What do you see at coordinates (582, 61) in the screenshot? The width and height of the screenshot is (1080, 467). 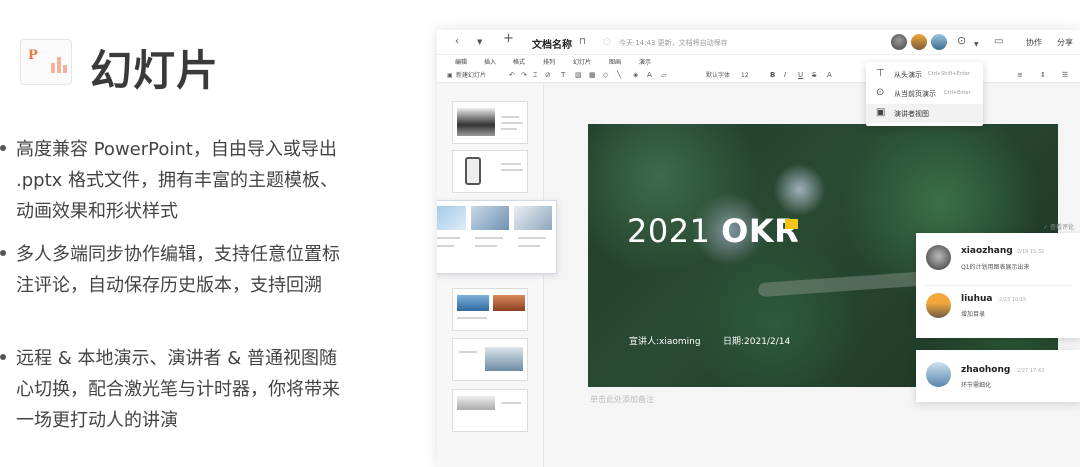 I see `menu-slides: 幻灯片` at bounding box center [582, 61].